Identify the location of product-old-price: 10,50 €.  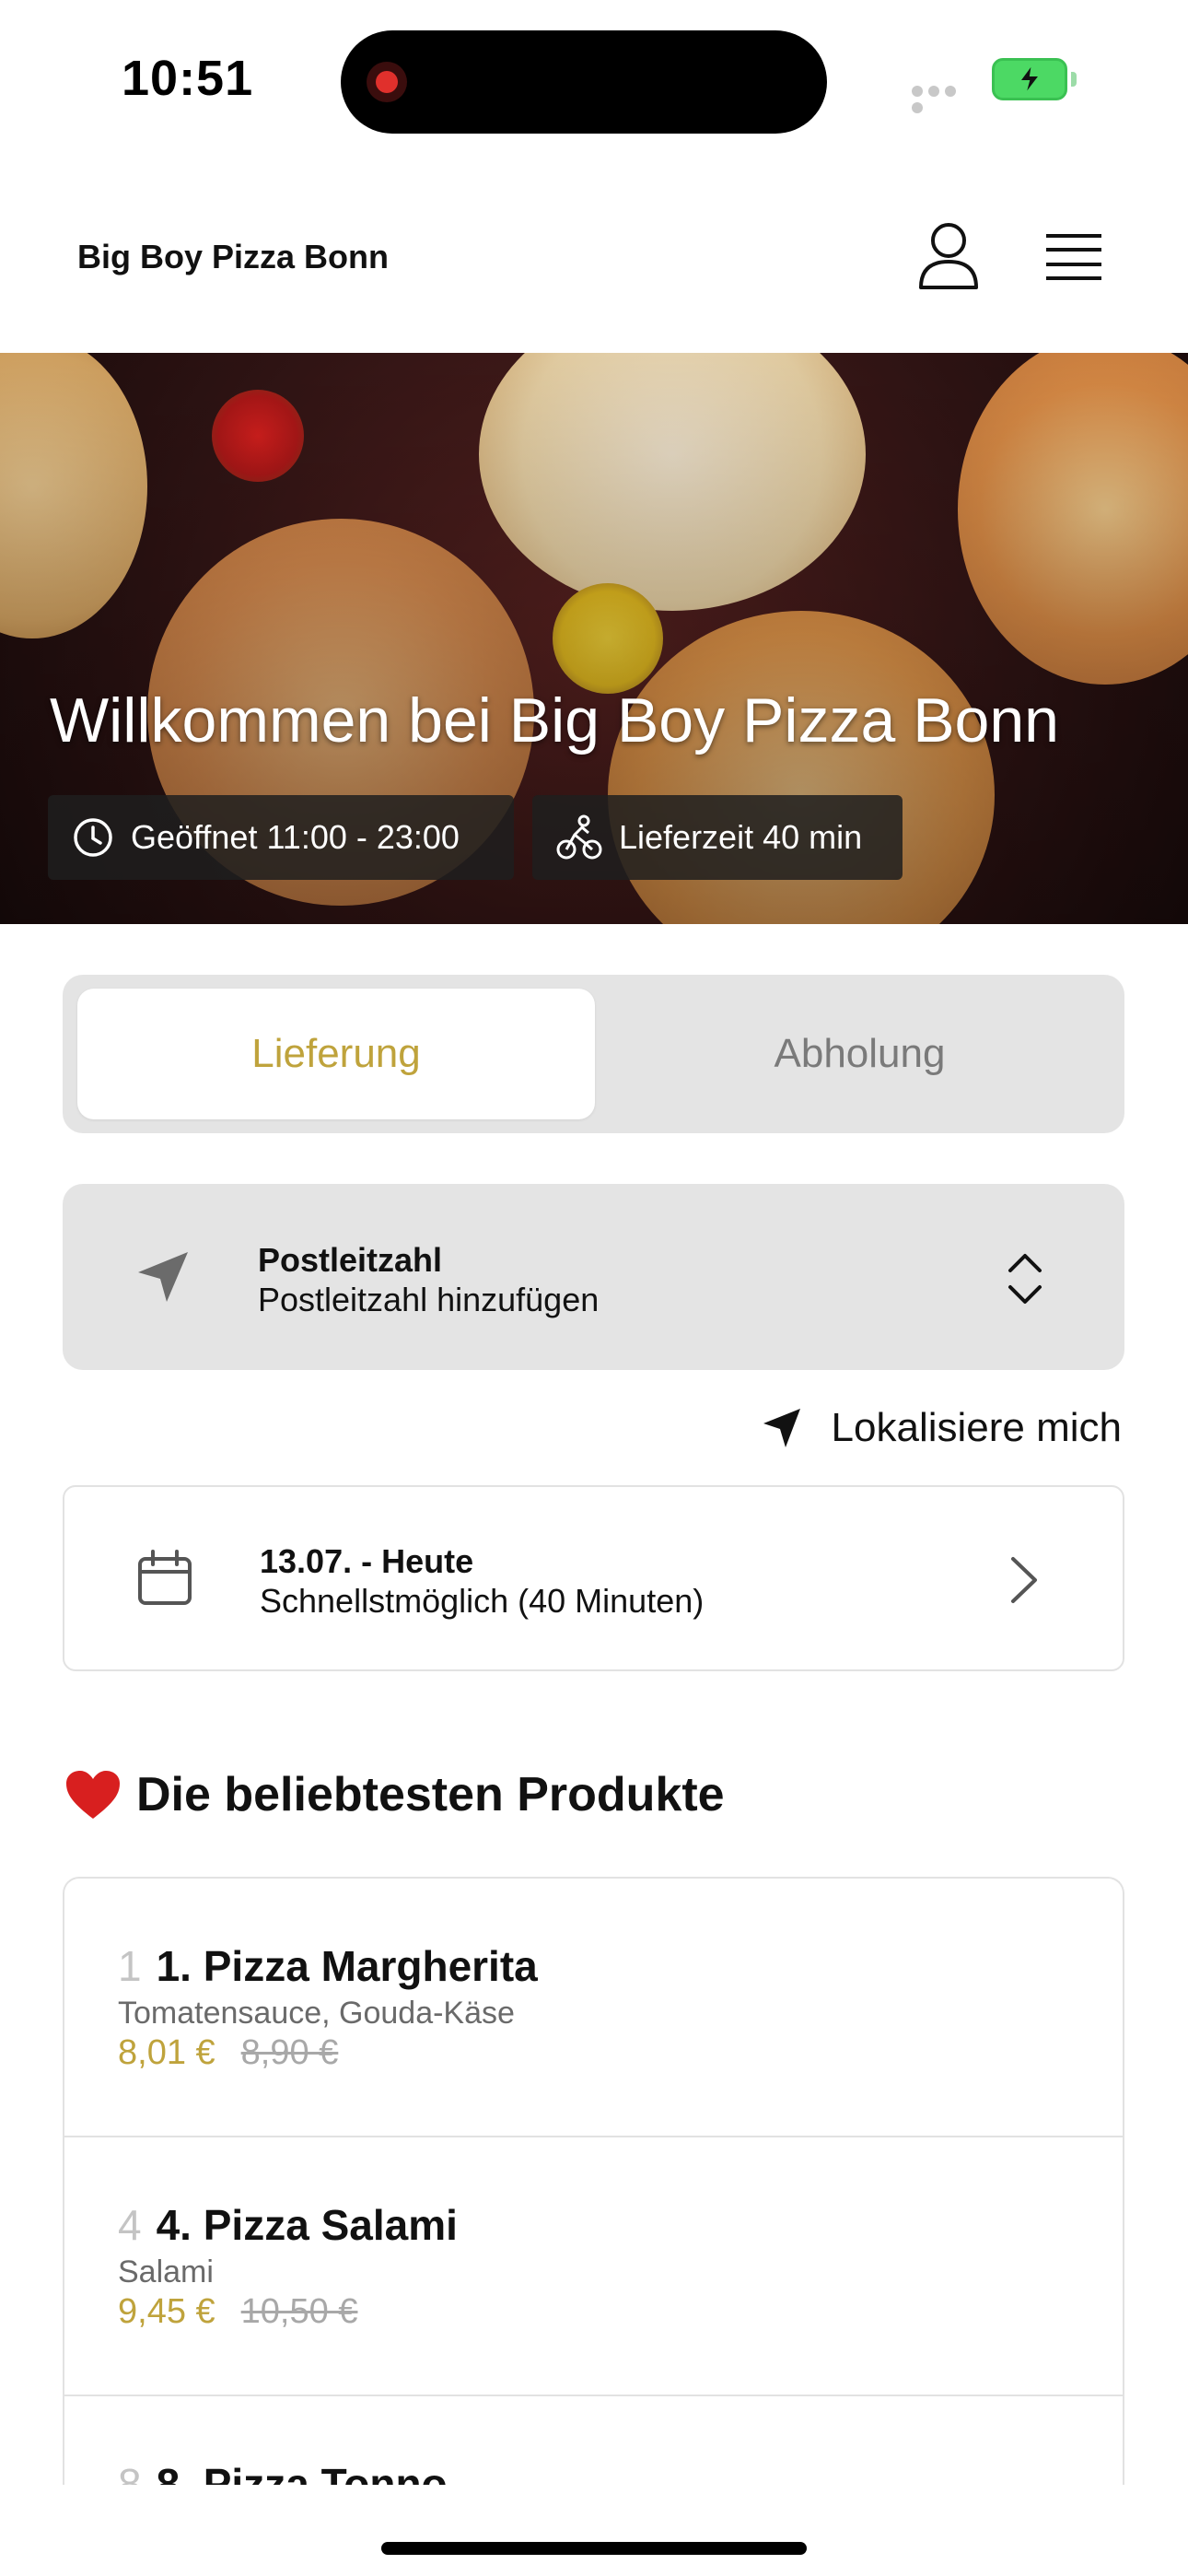
(299, 2311).